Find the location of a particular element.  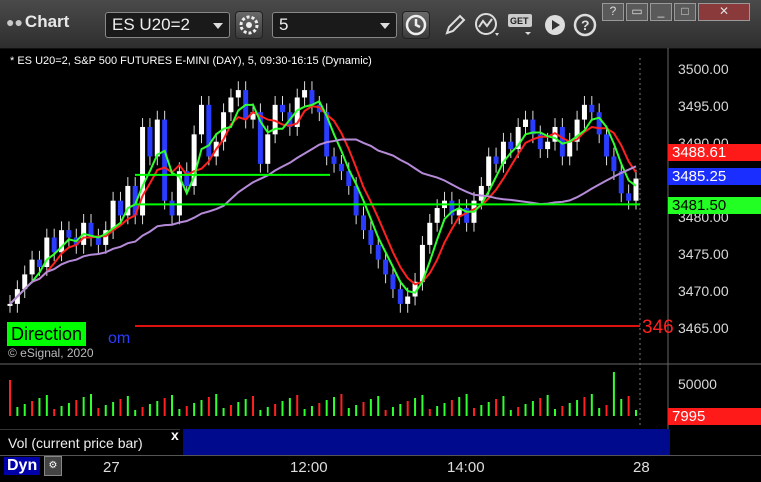

volume-close-icon: x is located at coordinates (175, 435).